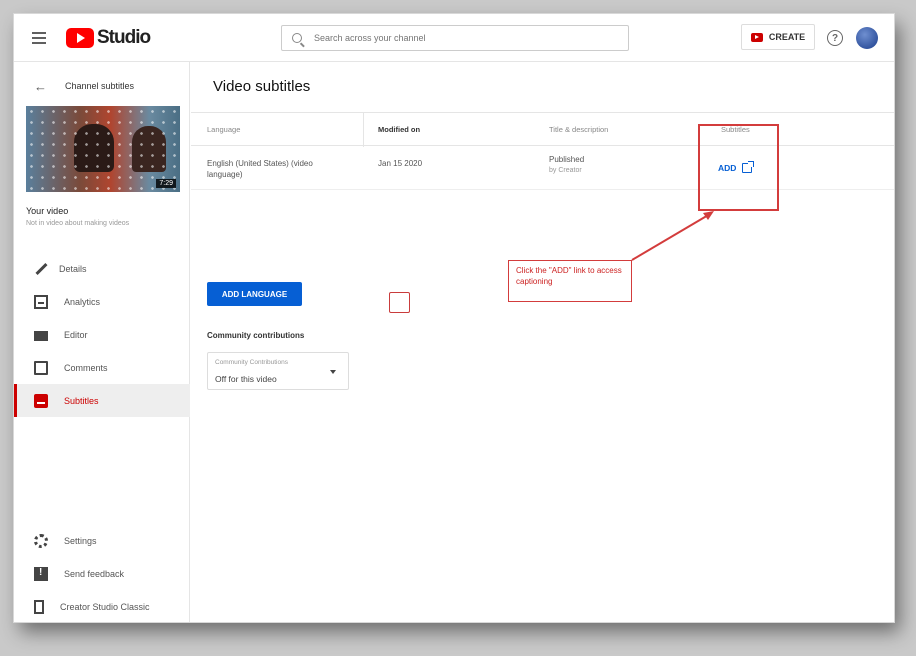 This screenshot has width=916, height=656. I want to click on back-to-channel: ← Channel subtitles, so click(102, 86).